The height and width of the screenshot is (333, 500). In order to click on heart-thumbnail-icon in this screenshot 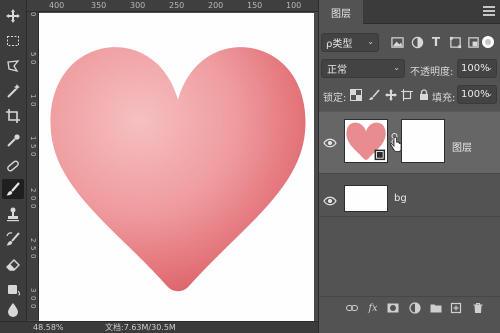, I will do `click(366, 141)`.